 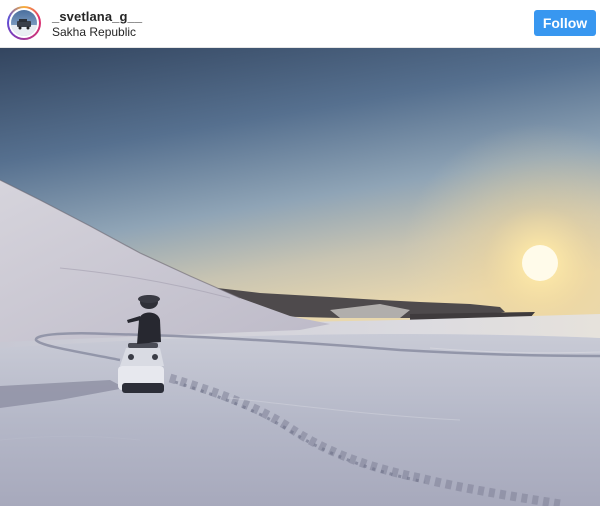 I want to click on username-link: _svetlana_g__, so click(x=97, y=16).